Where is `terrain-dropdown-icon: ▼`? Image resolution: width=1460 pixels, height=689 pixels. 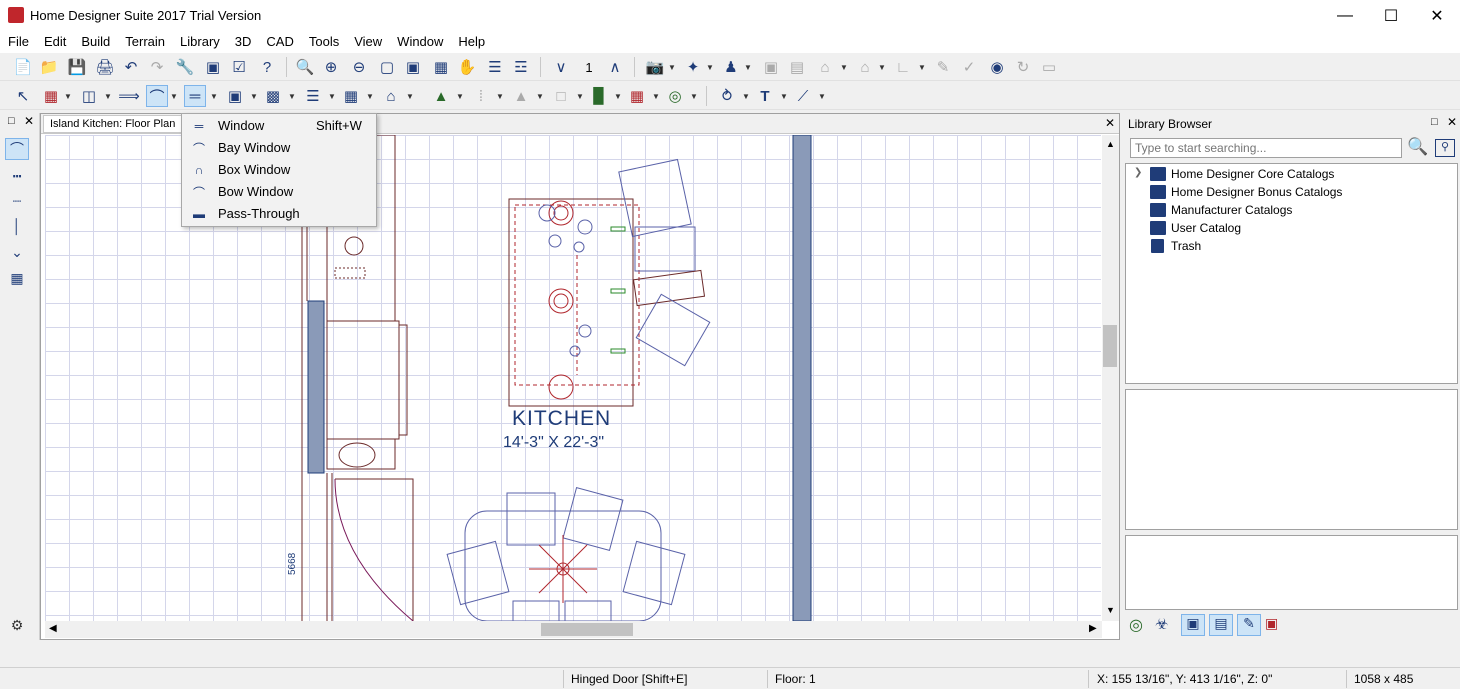 terrain-dropdown-icon: ▼ is located at coordinates (922, 67).